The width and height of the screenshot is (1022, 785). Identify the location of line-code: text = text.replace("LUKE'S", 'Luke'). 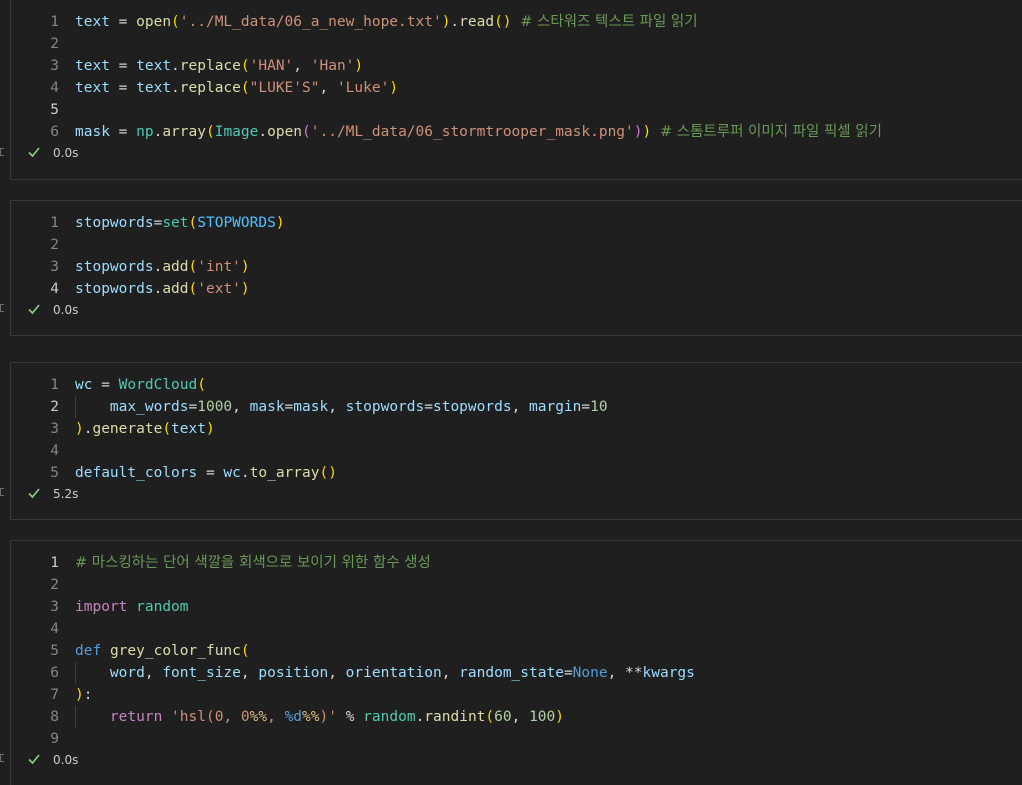
(236, 88).